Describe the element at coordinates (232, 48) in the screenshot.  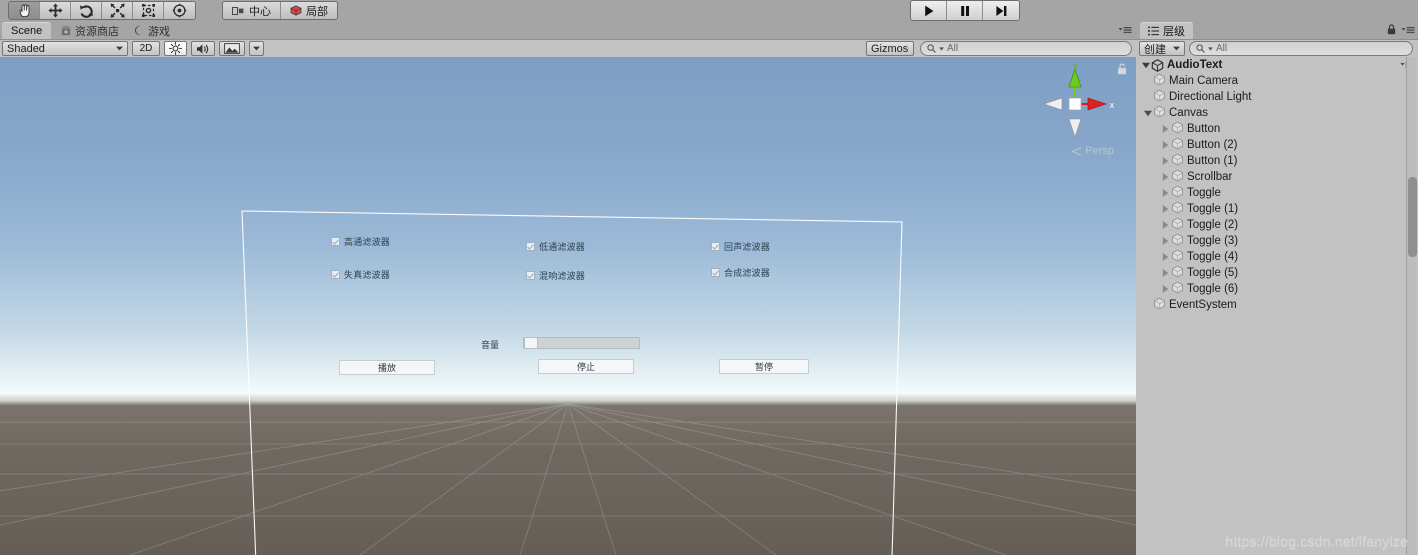
I see `image-effects-button` at that location.